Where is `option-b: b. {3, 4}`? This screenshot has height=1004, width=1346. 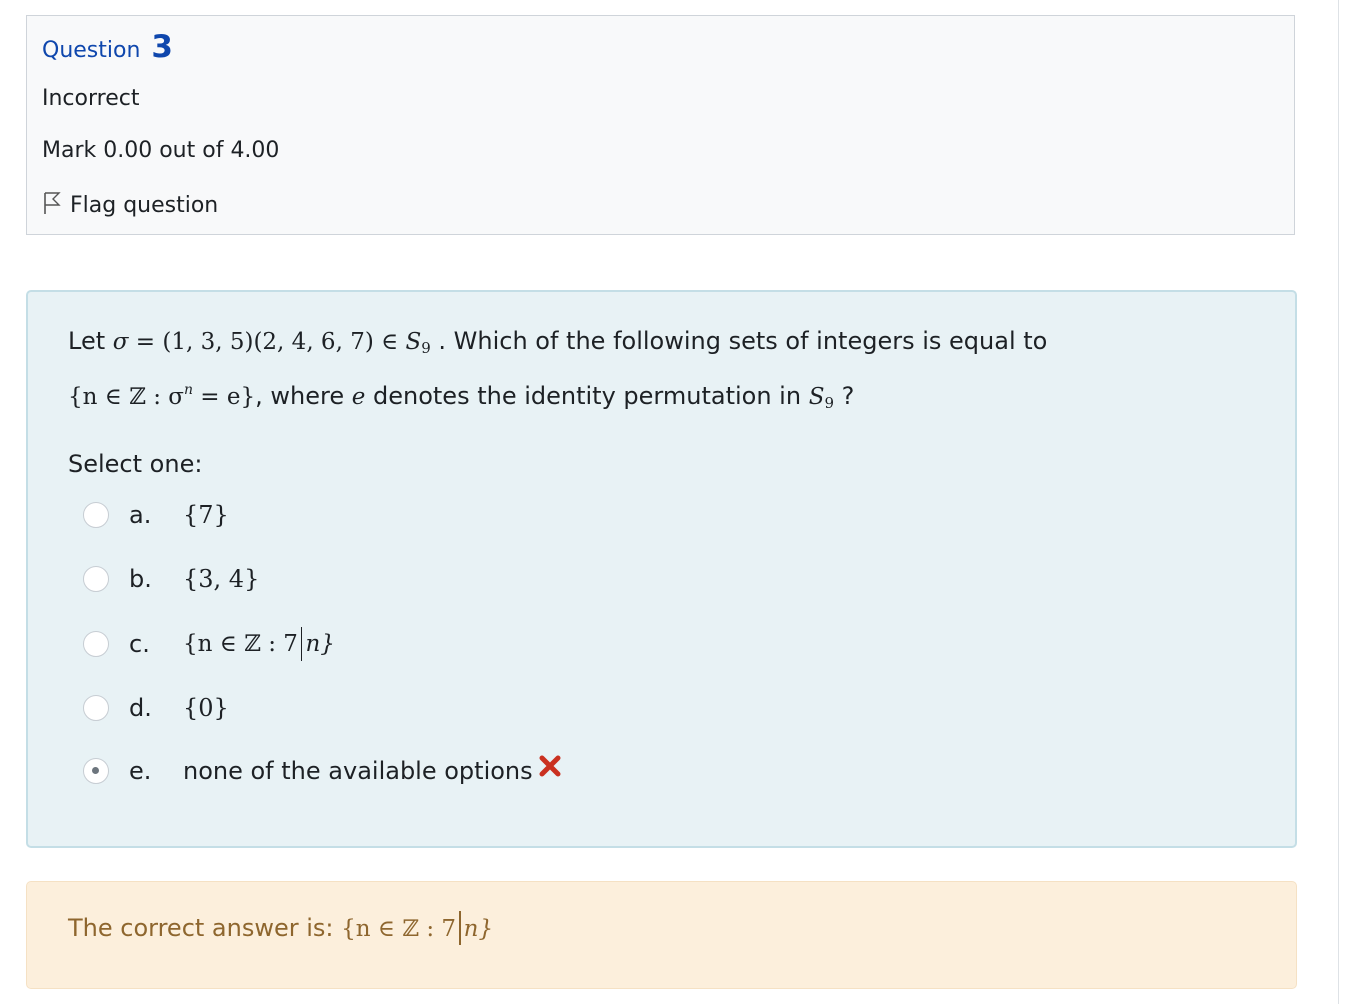
option-b: b. {3, 4} is located at coordinates (171, 579).